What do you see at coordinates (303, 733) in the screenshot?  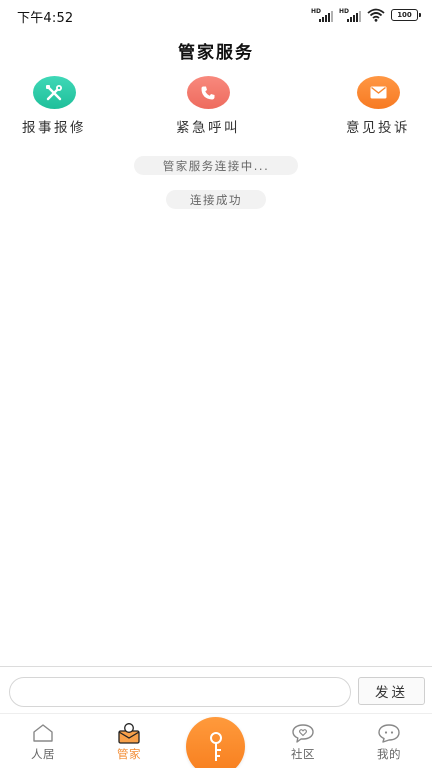 I see `chat-heart-icon` at bounding box center [303, 733].